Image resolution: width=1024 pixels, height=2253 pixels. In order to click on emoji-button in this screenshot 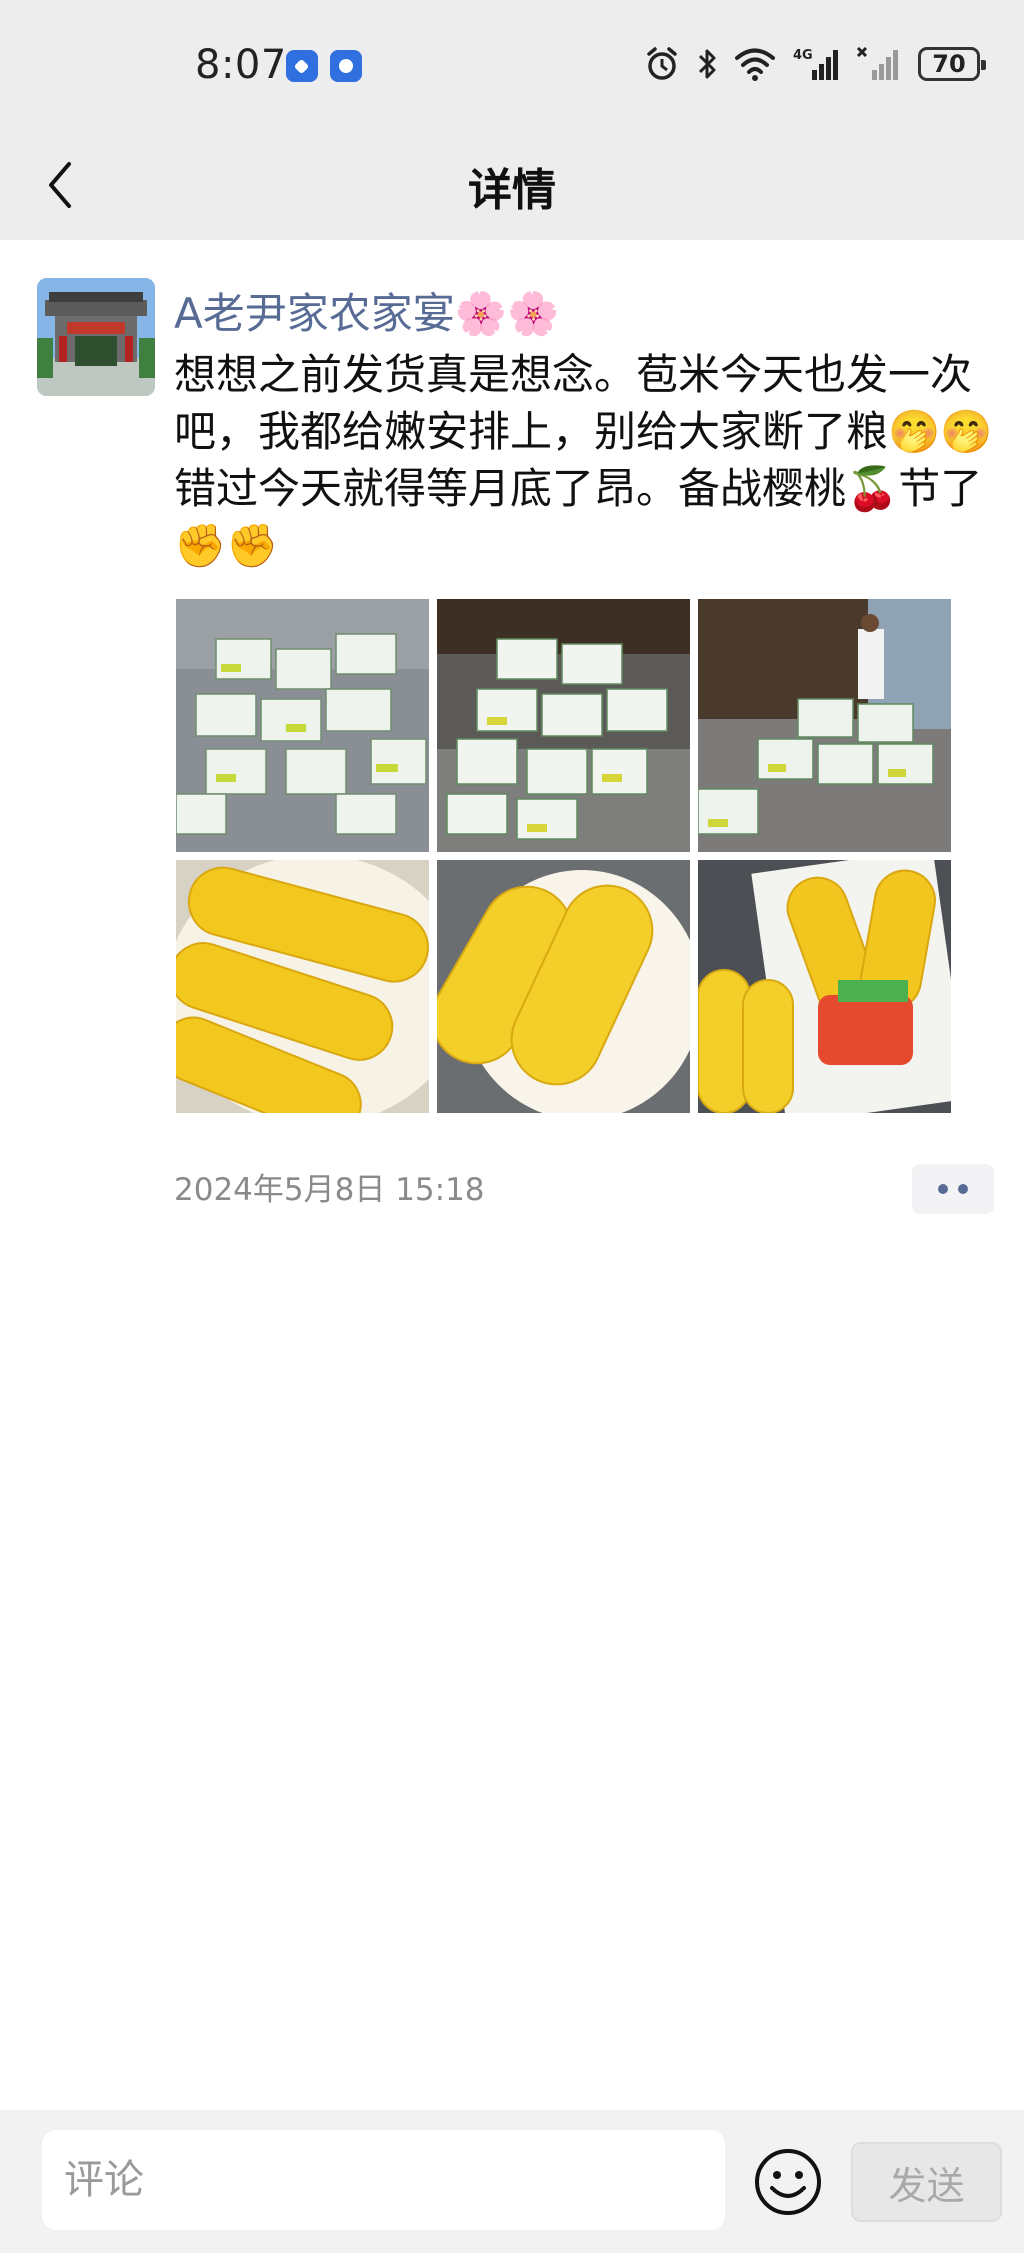, I will do `click(788, 2182)`.